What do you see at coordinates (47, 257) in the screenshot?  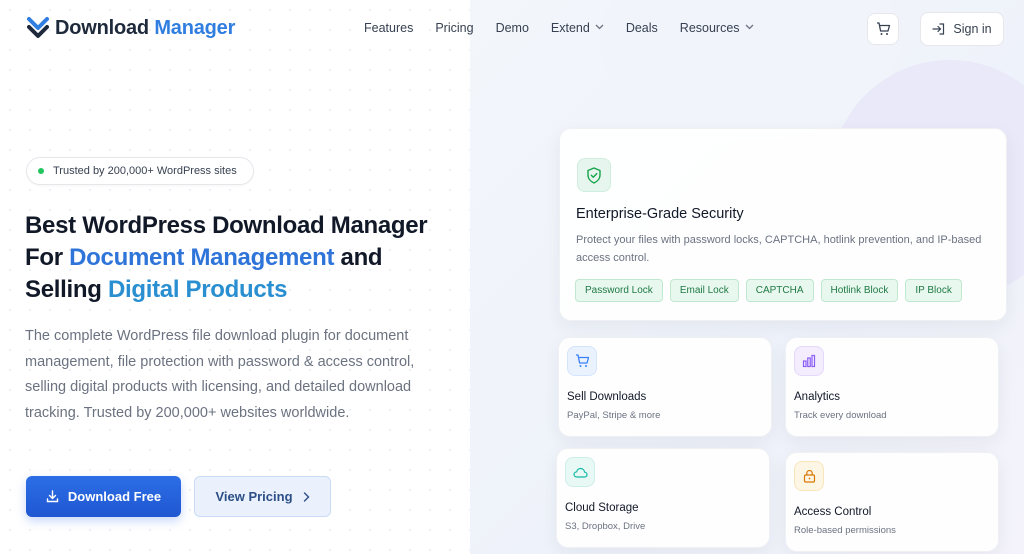 I see `headline-line2-prefix: For` at bounding box center [47, 257].